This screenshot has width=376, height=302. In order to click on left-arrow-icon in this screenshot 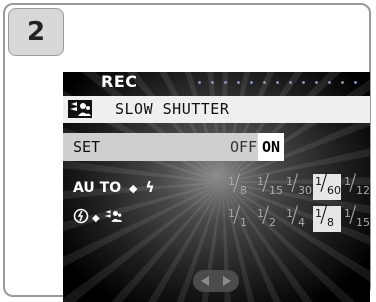, I will do `click(205, 281)`.